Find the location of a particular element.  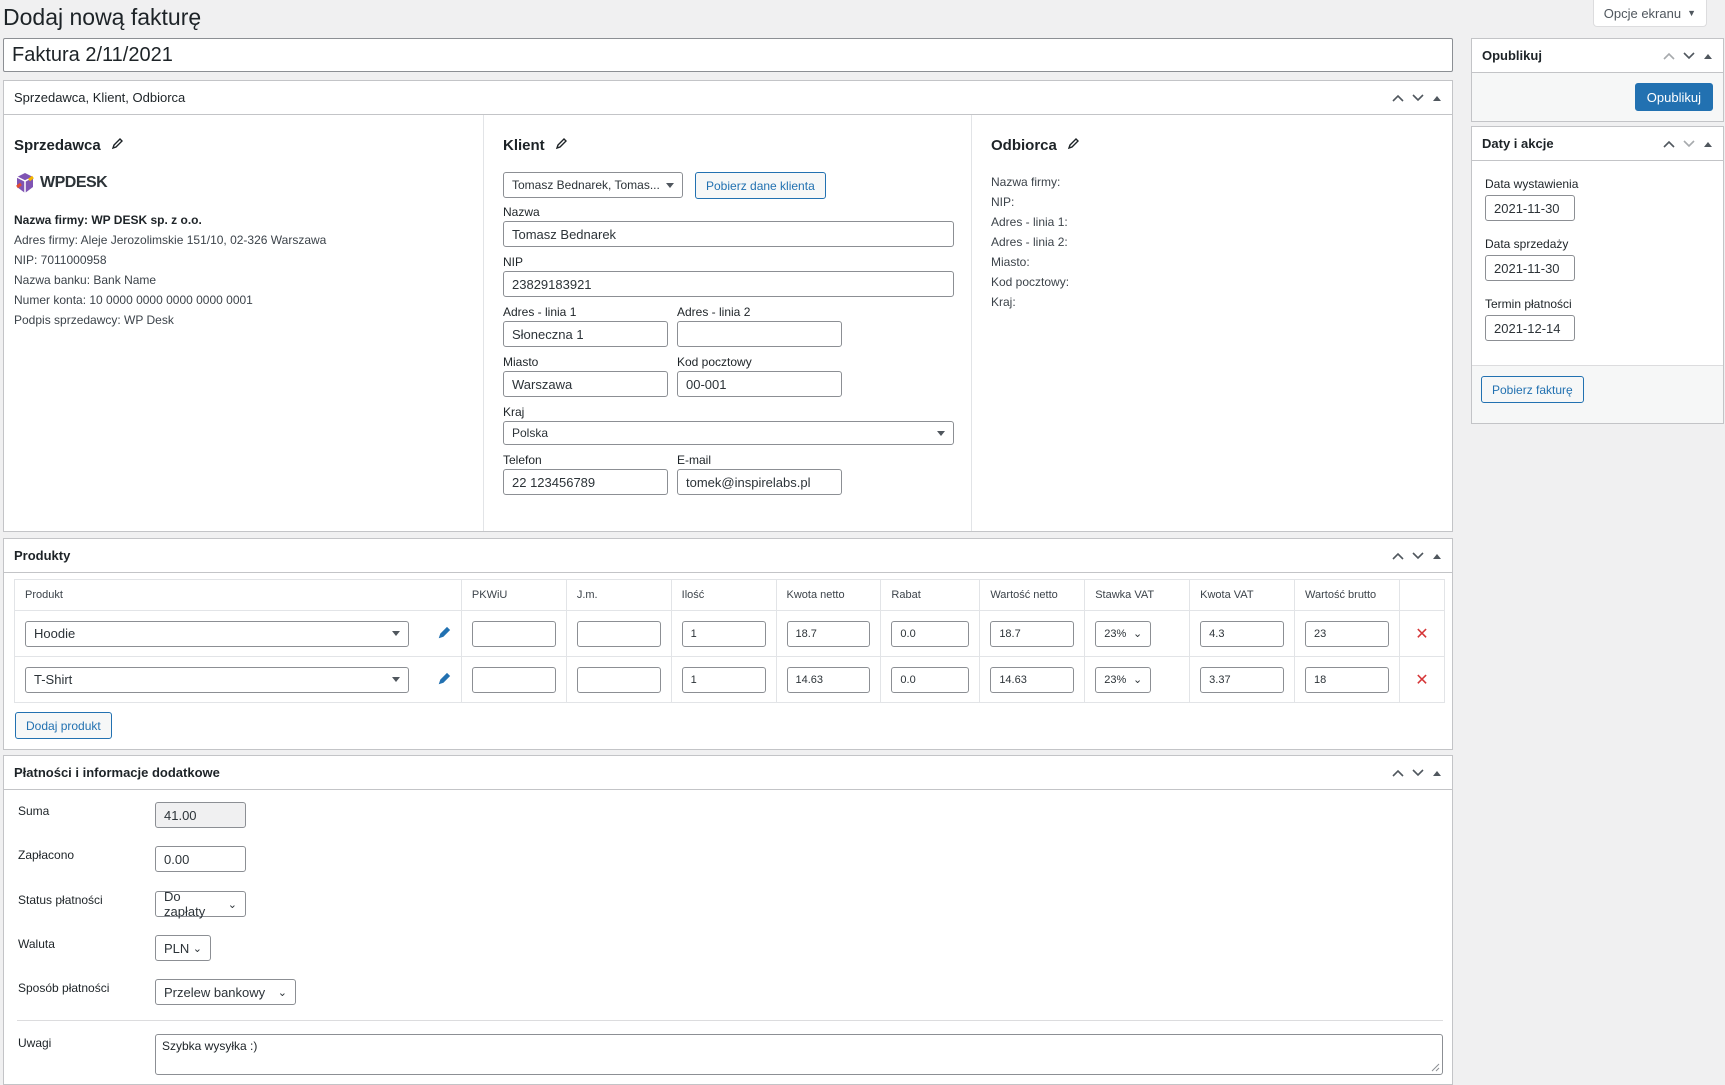

payment-status-select: Do zapłaty ⌄ is located at coordinates (200, 904).